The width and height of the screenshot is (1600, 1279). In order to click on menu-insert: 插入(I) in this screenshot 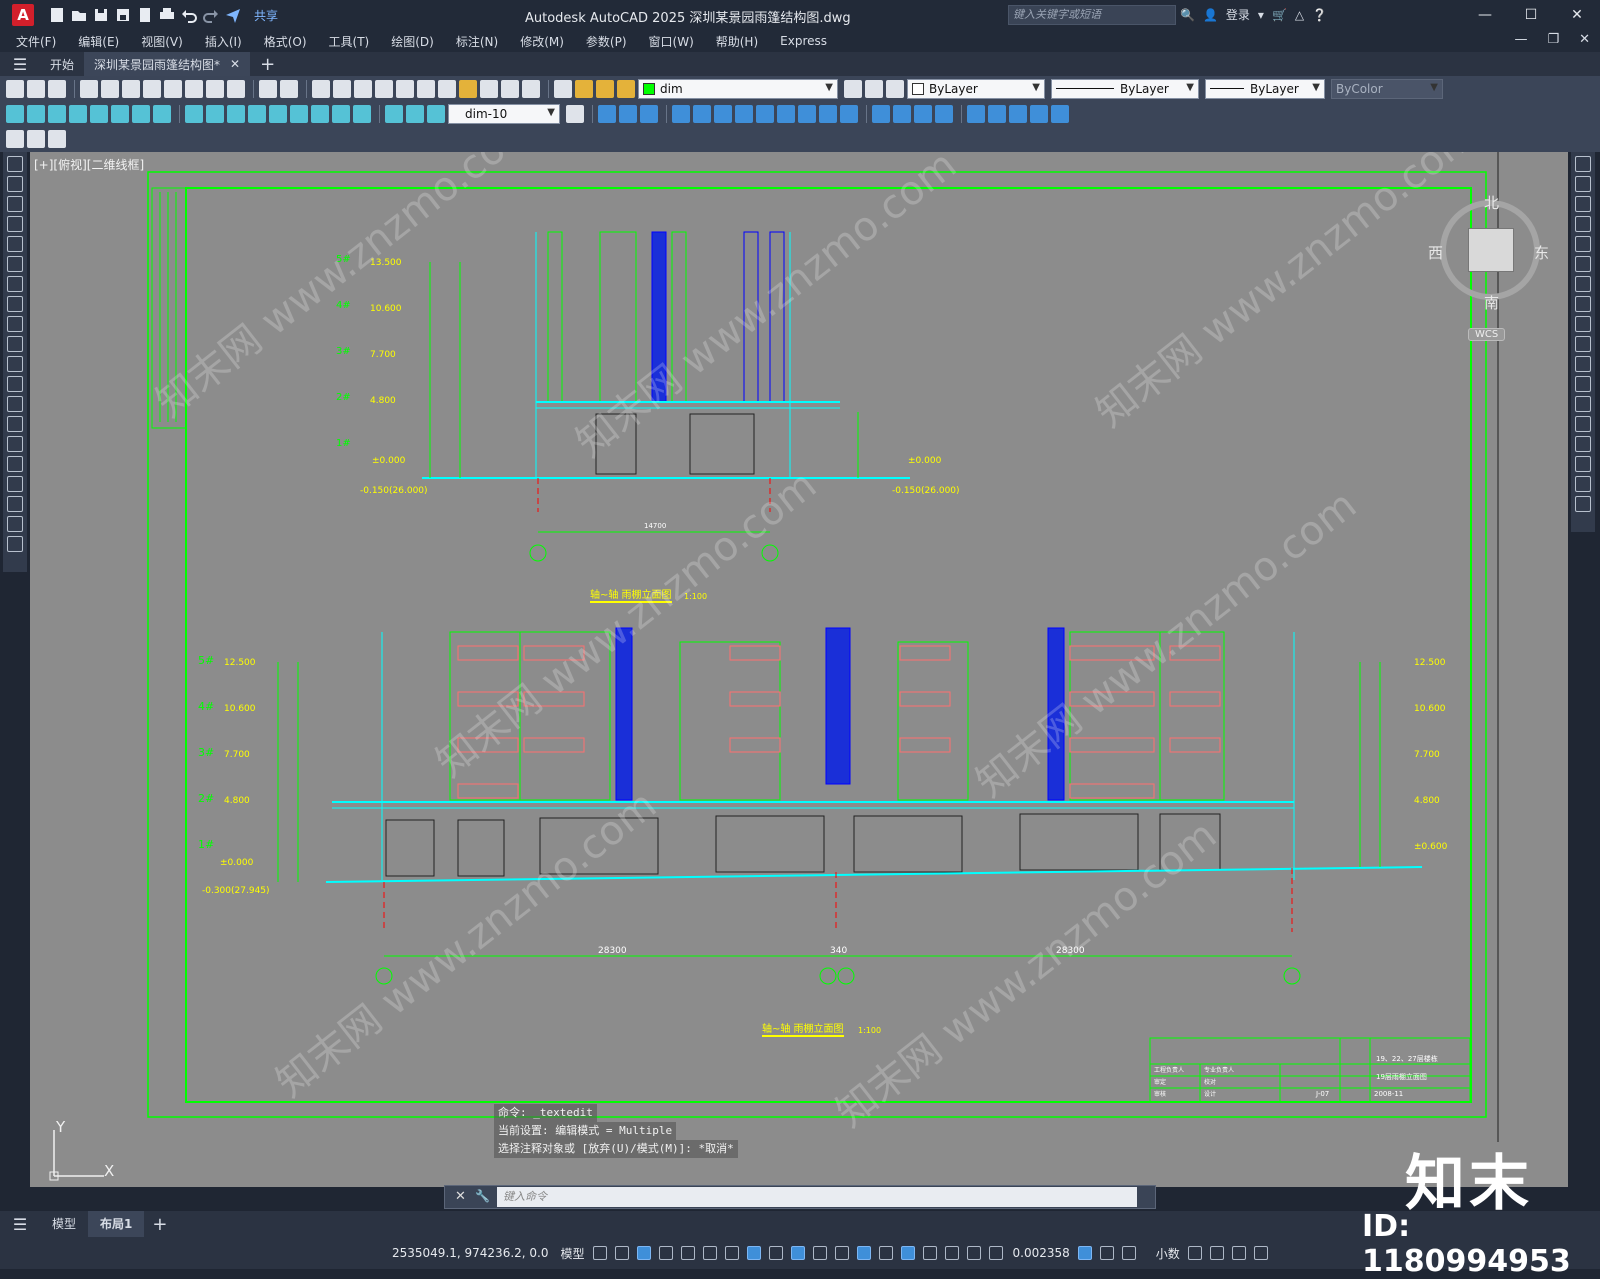, I will do `click(223, 41)`.